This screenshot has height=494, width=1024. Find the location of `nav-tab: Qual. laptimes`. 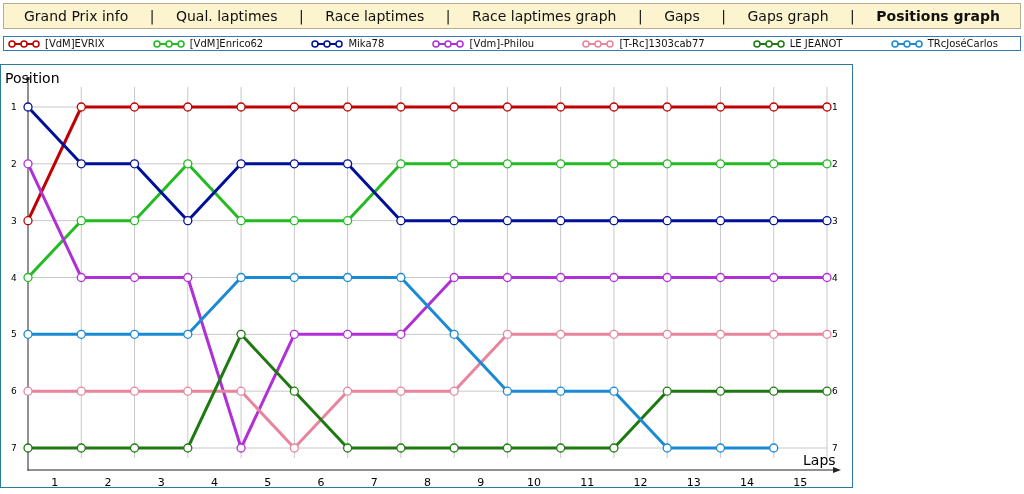

nav-tab: Qual. laptimes is located at coordinates (226, 16).